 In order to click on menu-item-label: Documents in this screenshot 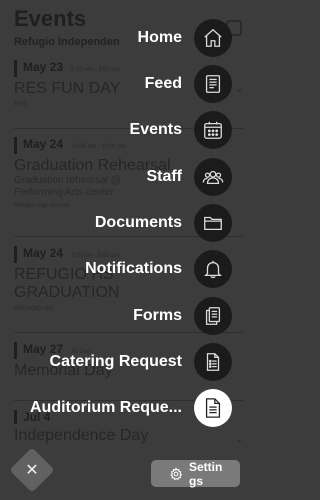, I will do `click(138, 222)`.